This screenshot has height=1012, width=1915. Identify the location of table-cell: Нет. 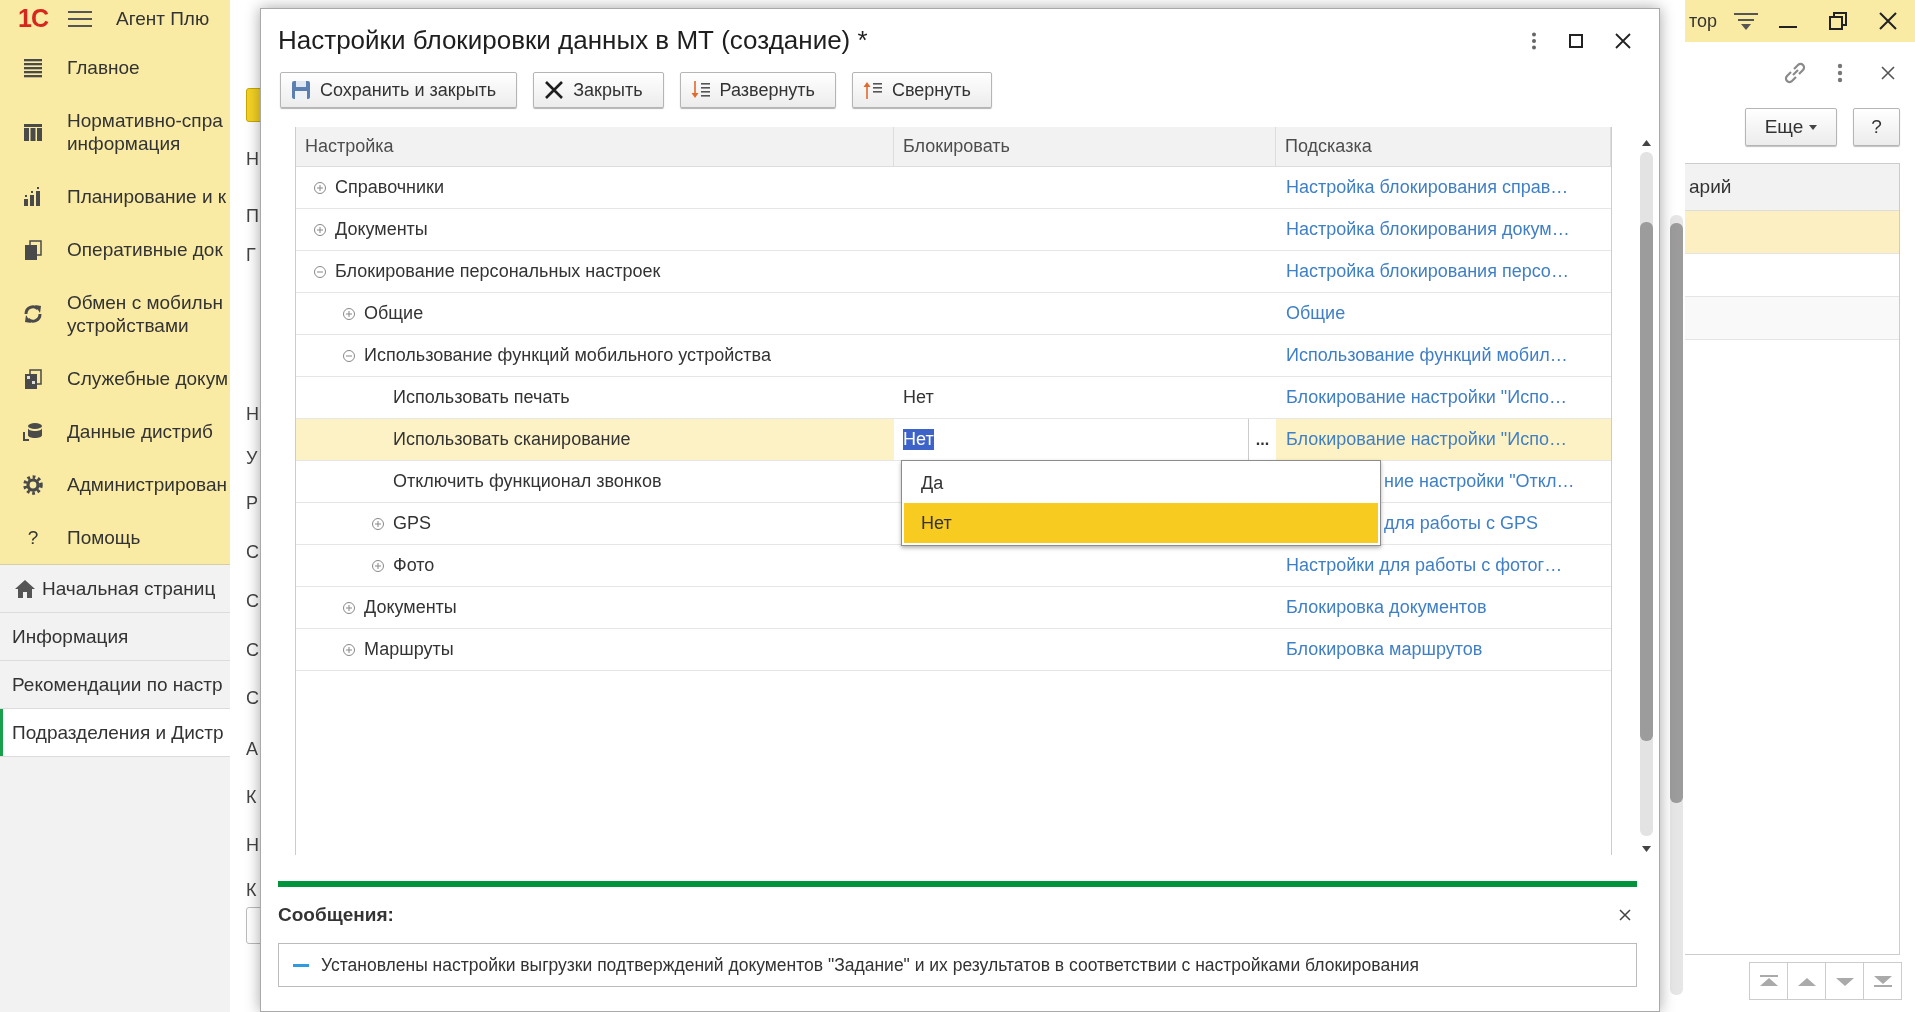
(918, 397).